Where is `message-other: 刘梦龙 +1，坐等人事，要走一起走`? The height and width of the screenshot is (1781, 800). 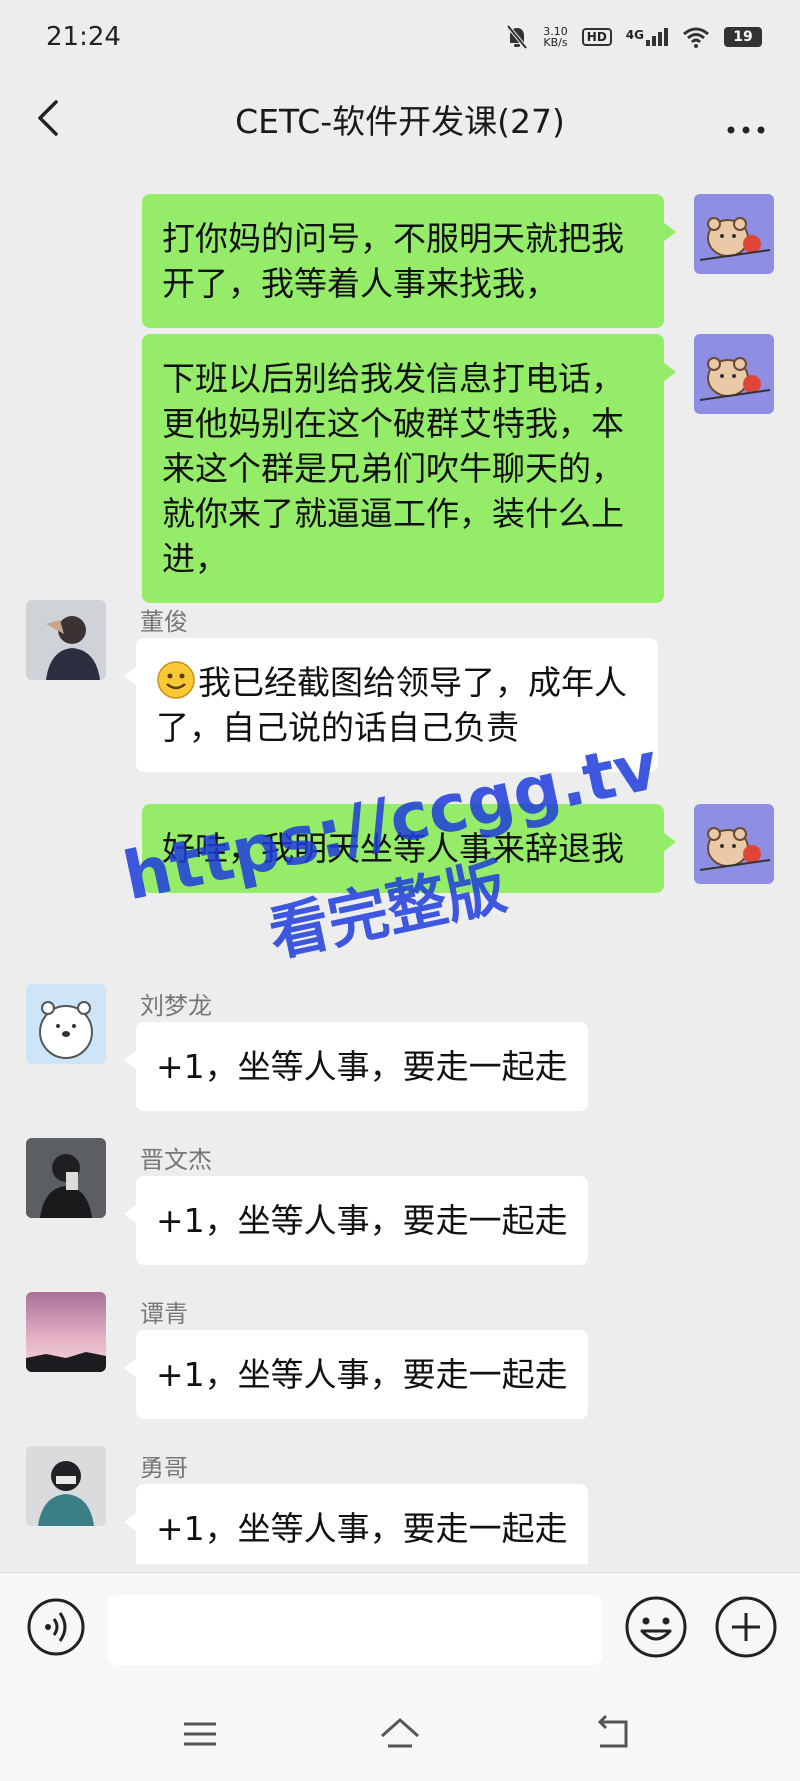 message-other: 刘梦龙 +1，坐等人事，要走一起走 is located at coordinates (400, 1059).